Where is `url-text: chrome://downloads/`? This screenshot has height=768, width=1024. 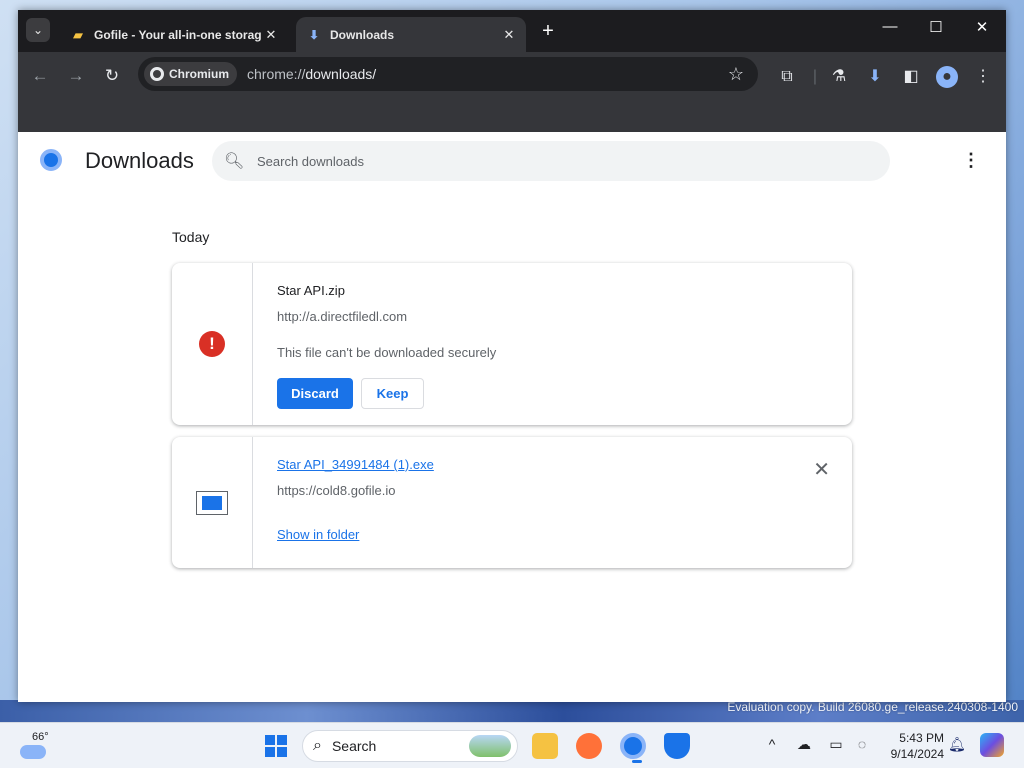 url-text: chrome://downloads/ is located at coordinates (487, 74).